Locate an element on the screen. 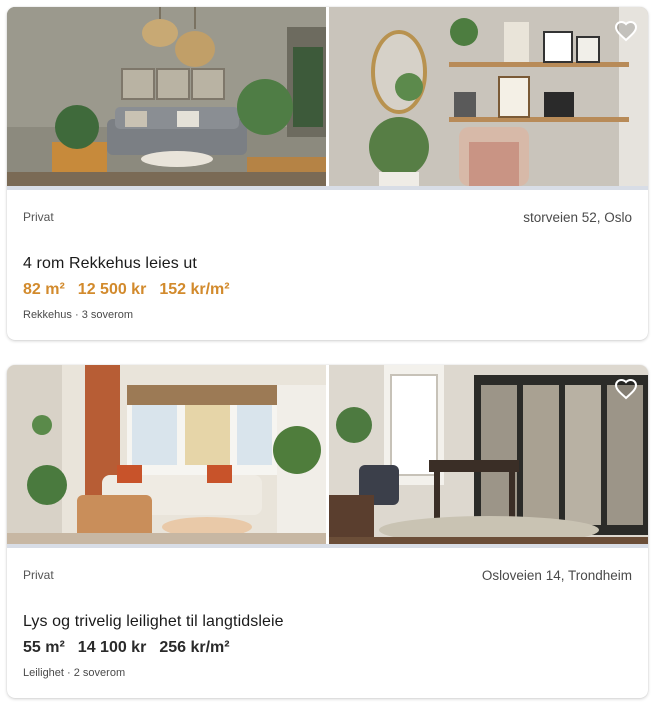  listing-stats: 82 m² 12 500 kr 152 kr/m² is located at coordinates (126, 290).